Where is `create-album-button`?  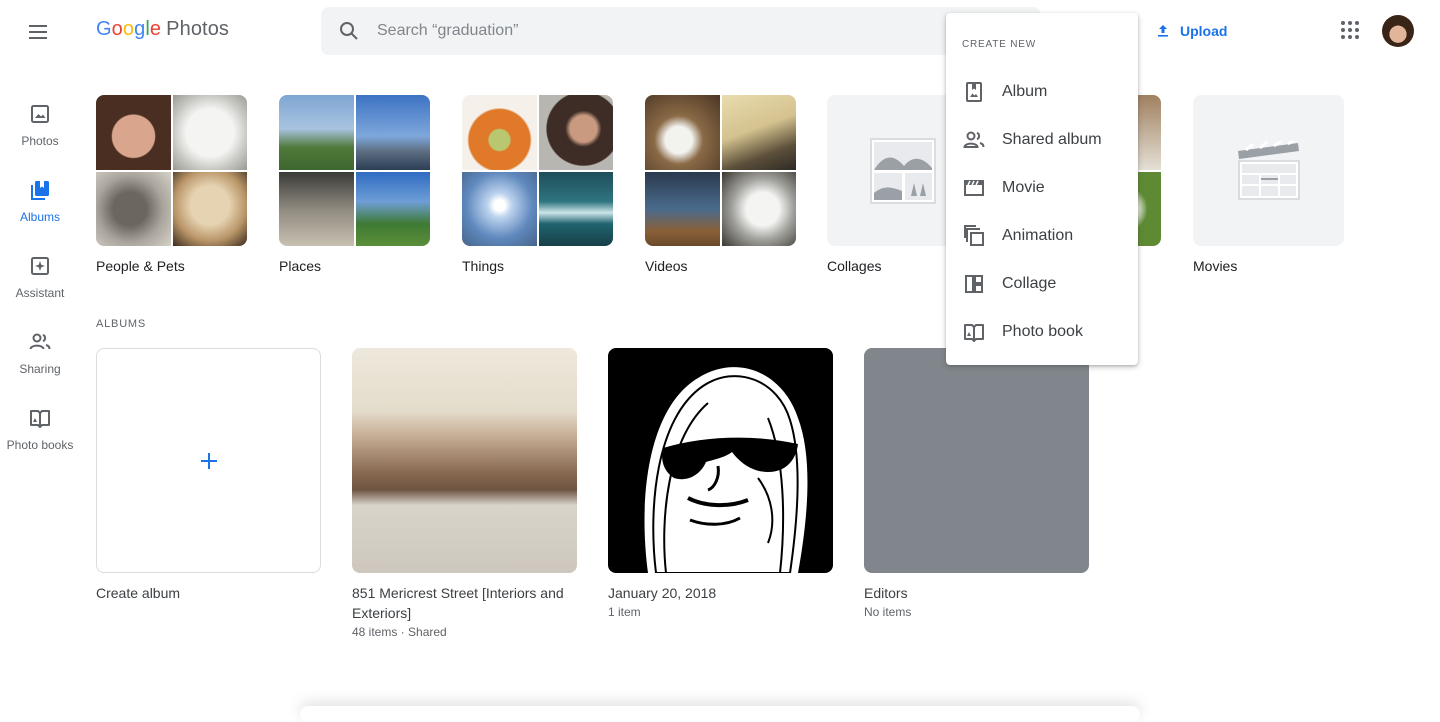
create-album-button is located at coordinates (208, 460).